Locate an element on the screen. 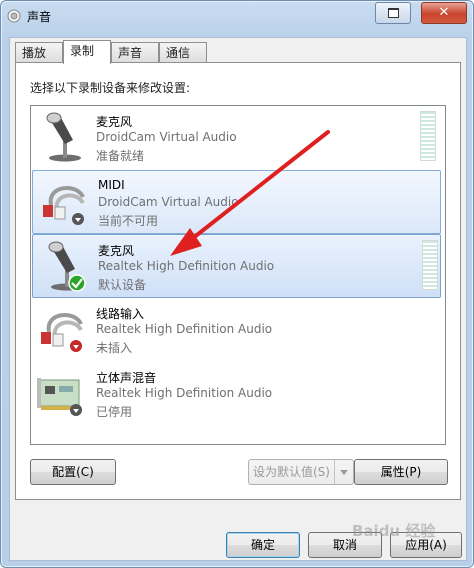 This screenshot has height=568, width=474. tab-playback: 播放 is located at coordinates (39, 52).